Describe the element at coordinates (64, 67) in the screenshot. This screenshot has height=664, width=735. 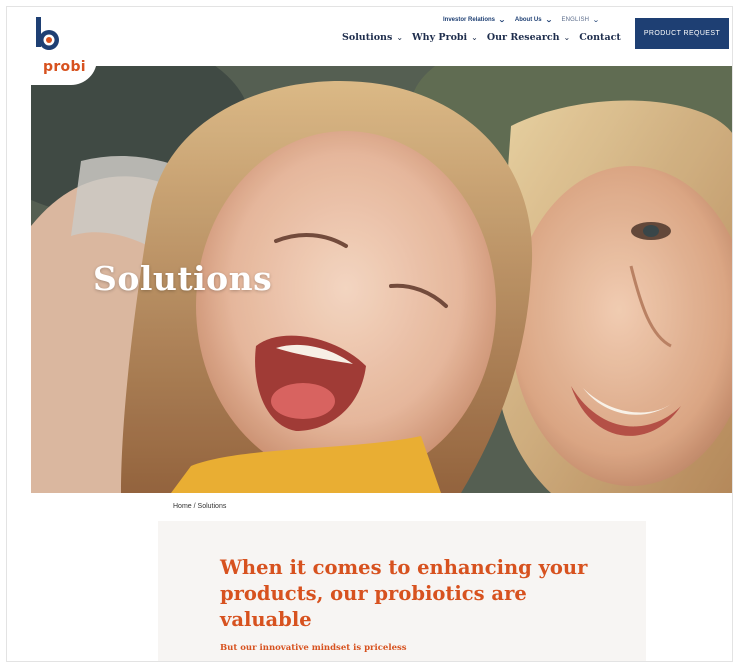
I see `logo-wordmark: probi` at that location.